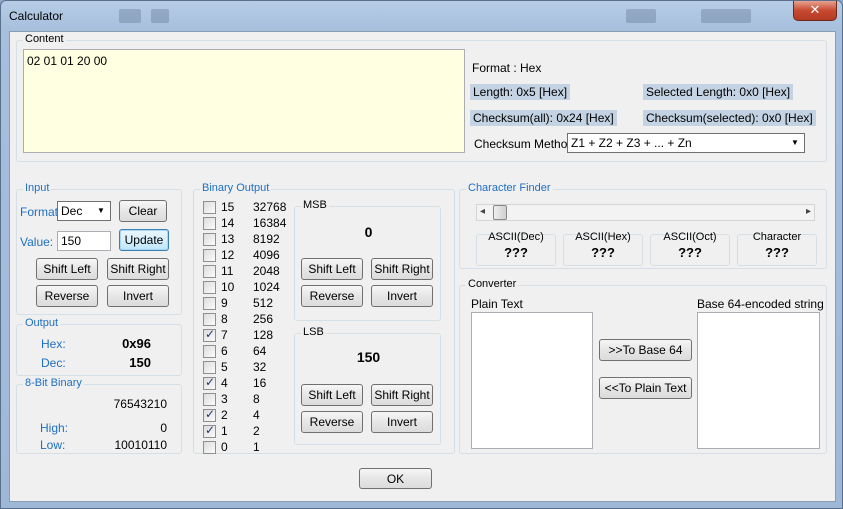 This screenshot has width=843, height=509. What do you see at coordinates (141, 445) in the screenshot?
I see `low-value: 10010110` at bounding box center [141, 445].